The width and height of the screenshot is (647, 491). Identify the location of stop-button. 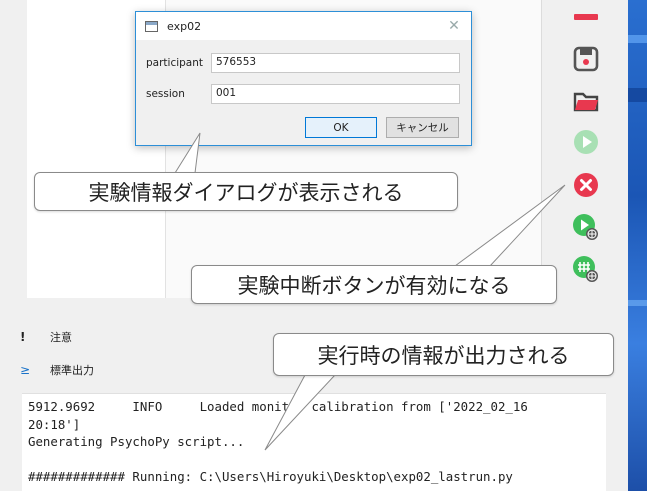
(586, 185).